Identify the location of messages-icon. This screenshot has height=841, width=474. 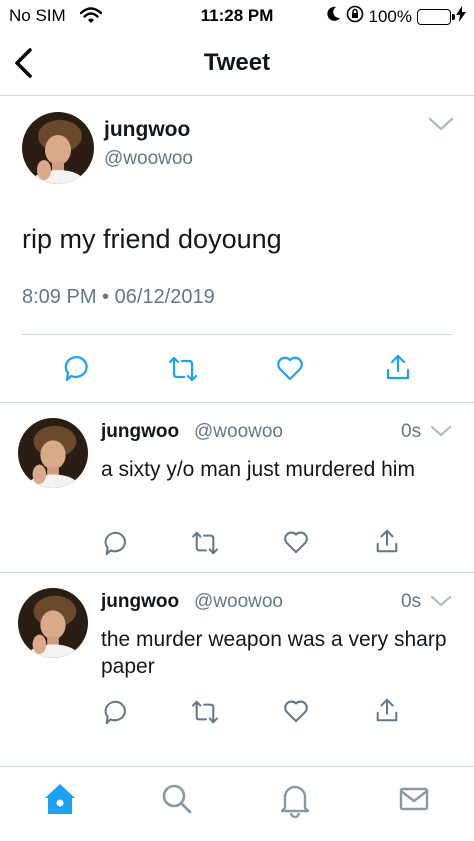
(414, 799).